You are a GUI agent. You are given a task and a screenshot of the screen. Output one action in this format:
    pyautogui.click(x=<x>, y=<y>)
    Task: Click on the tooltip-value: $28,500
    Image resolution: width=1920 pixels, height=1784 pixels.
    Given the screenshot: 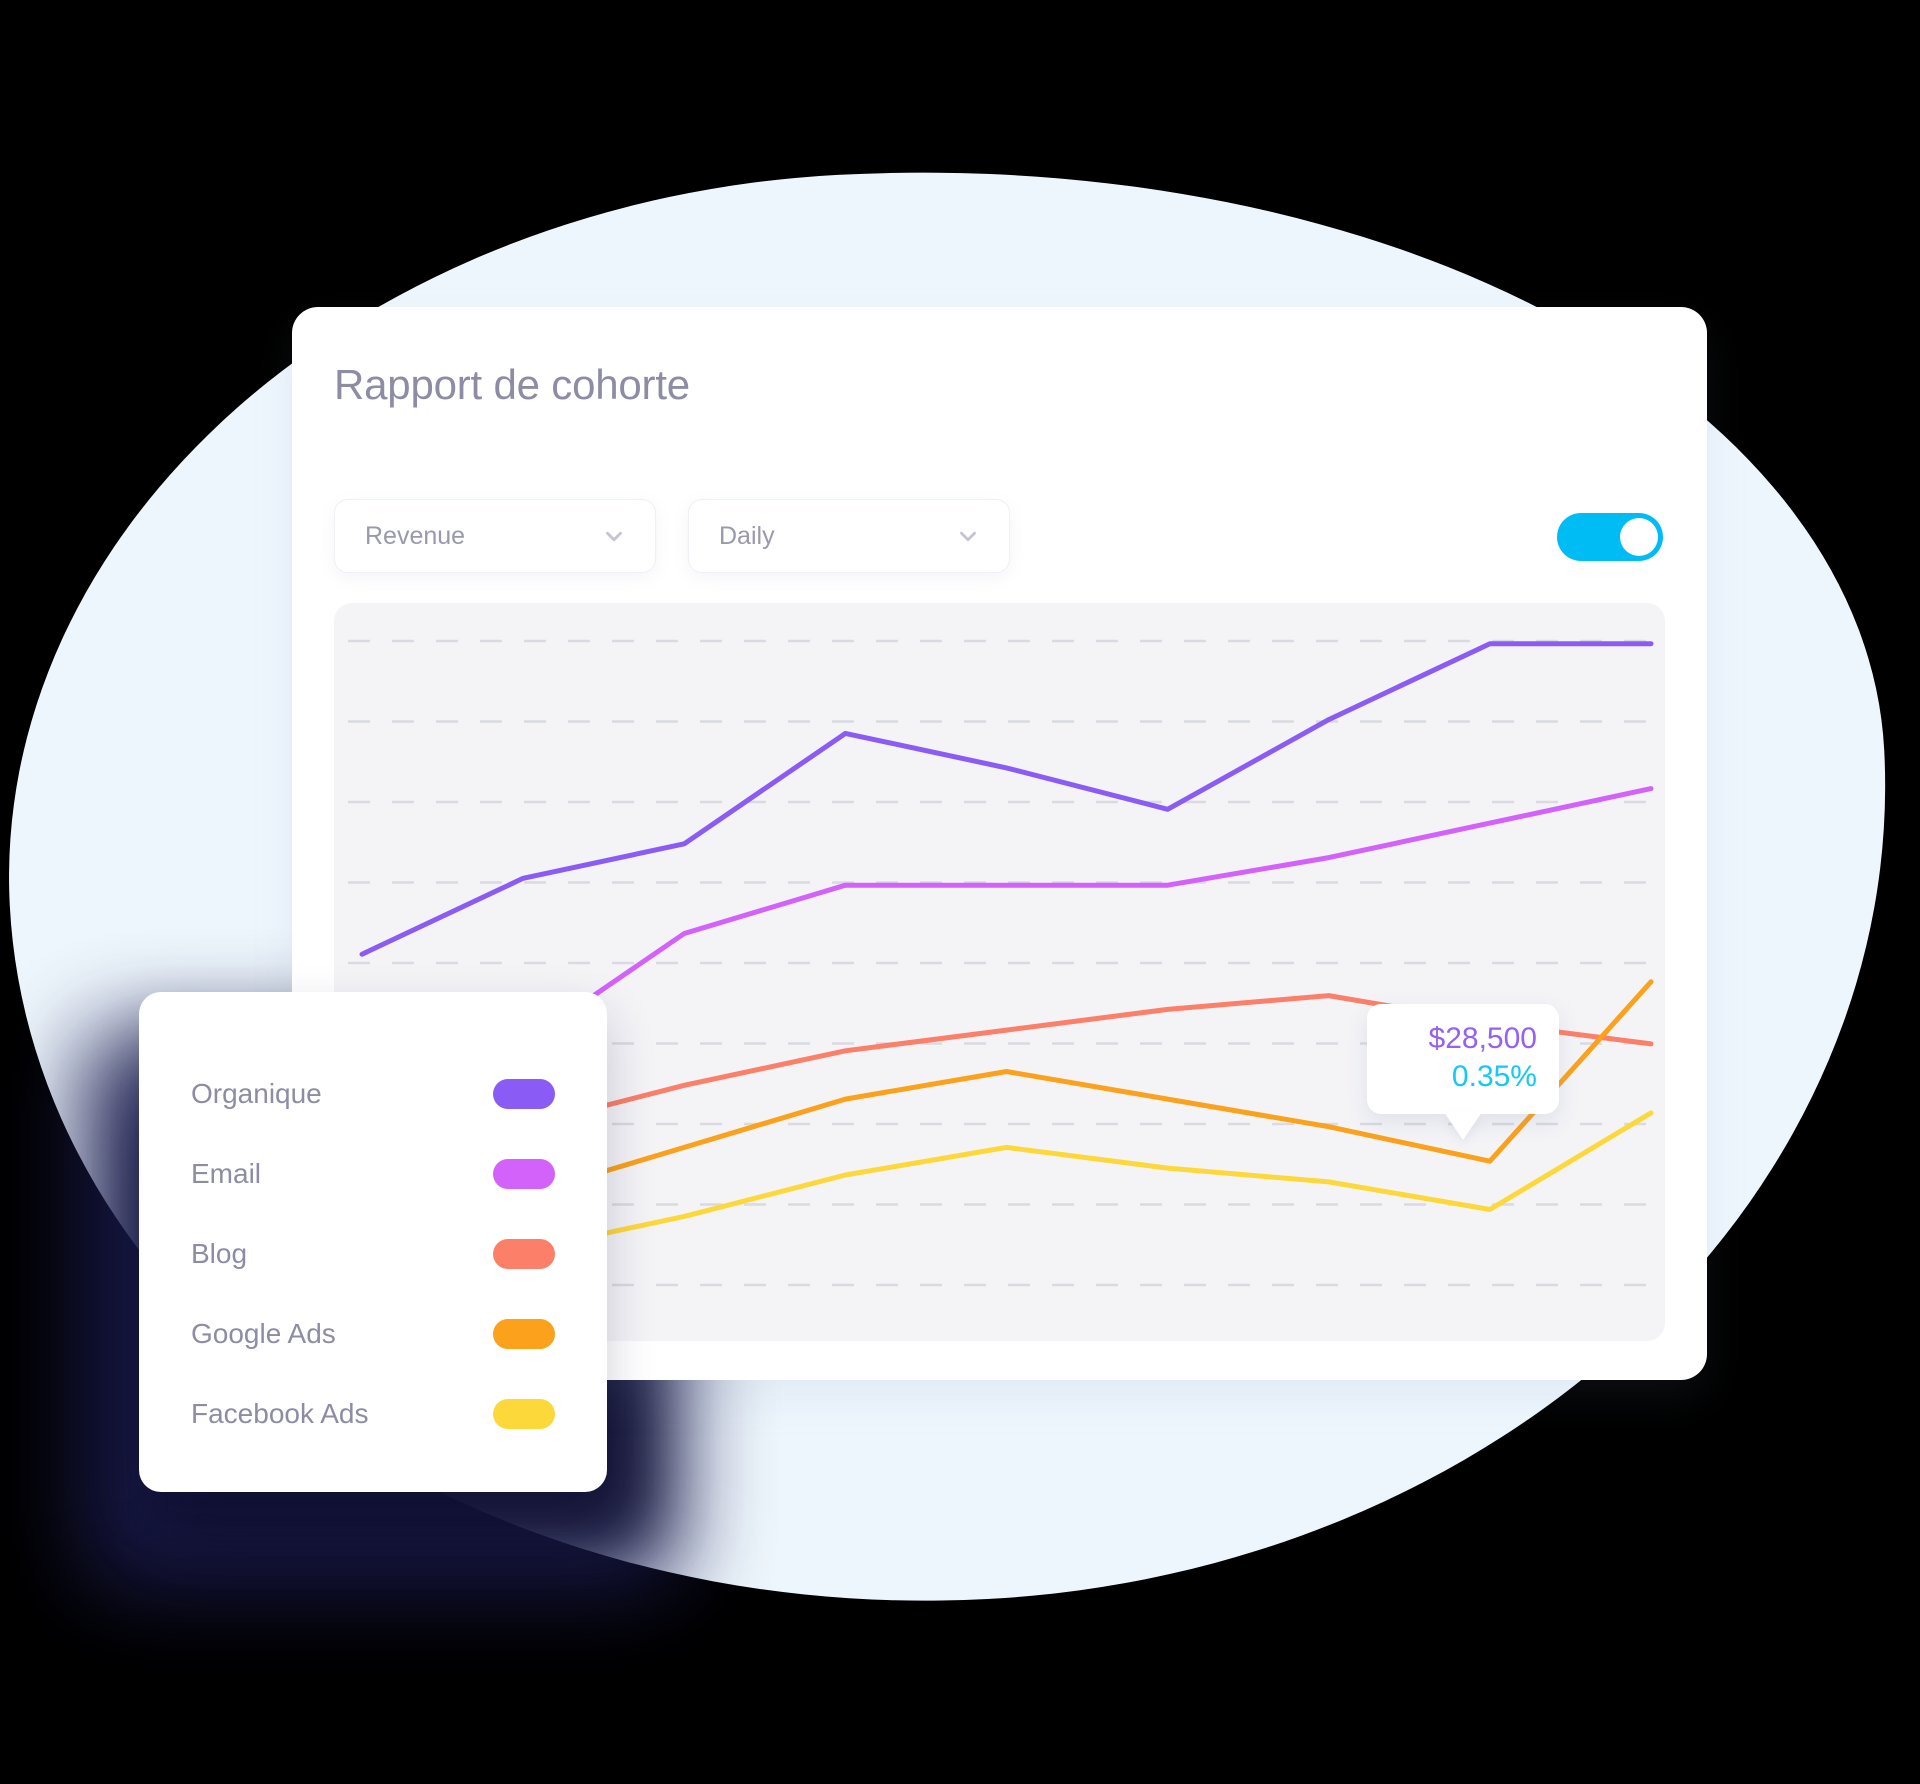 What is the action you would take?
    pyautogui.click(x=1482, y=1038)
    